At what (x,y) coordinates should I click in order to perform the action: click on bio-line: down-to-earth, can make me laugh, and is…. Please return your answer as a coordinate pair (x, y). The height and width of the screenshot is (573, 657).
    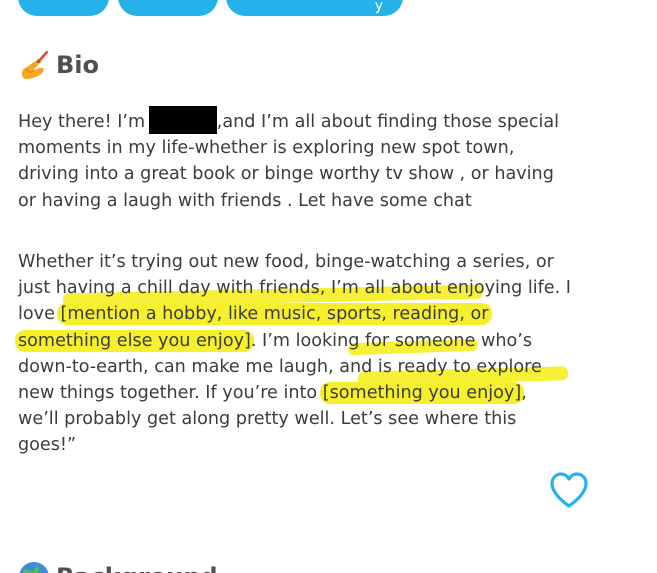
    Looking at the image, I should click on (280, 366).